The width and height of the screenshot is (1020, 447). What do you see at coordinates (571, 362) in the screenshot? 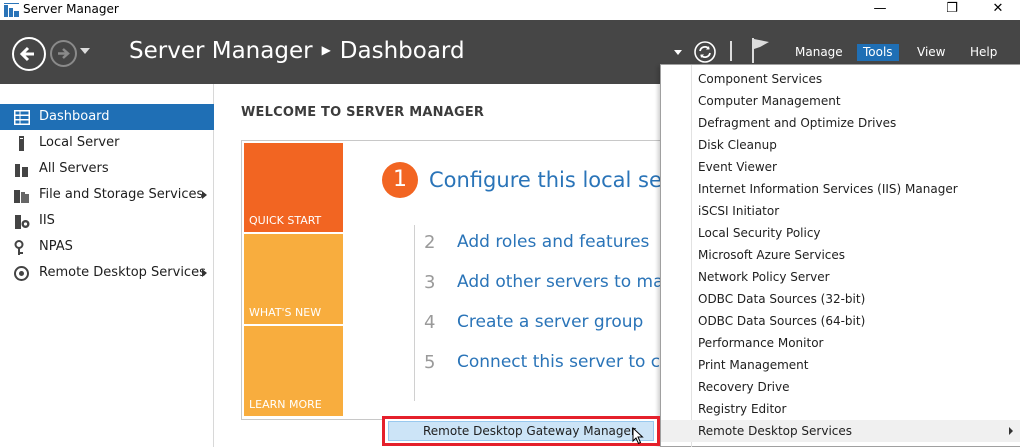
I see `step-connect-cloud-link: Connect this server to clou` at bounding box center [571, 362].